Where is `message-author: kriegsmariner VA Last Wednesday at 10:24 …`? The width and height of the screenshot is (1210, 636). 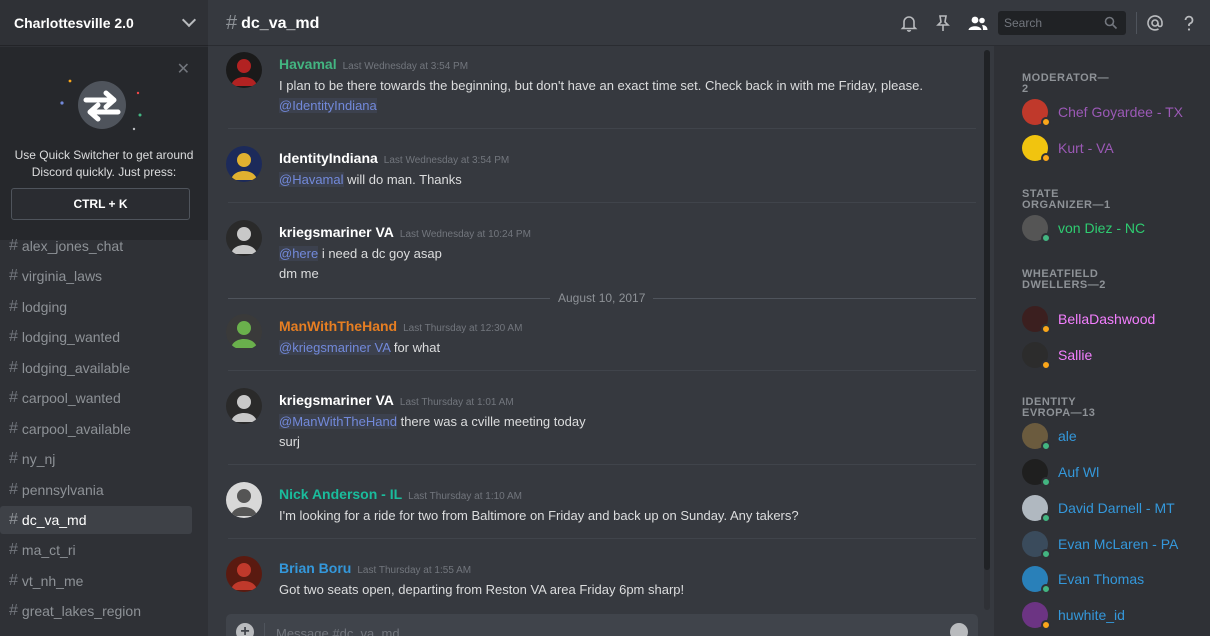 message-author: kriegsmariner VA Last Wednesday at 10:24 … is located at coordinates (405, 232).